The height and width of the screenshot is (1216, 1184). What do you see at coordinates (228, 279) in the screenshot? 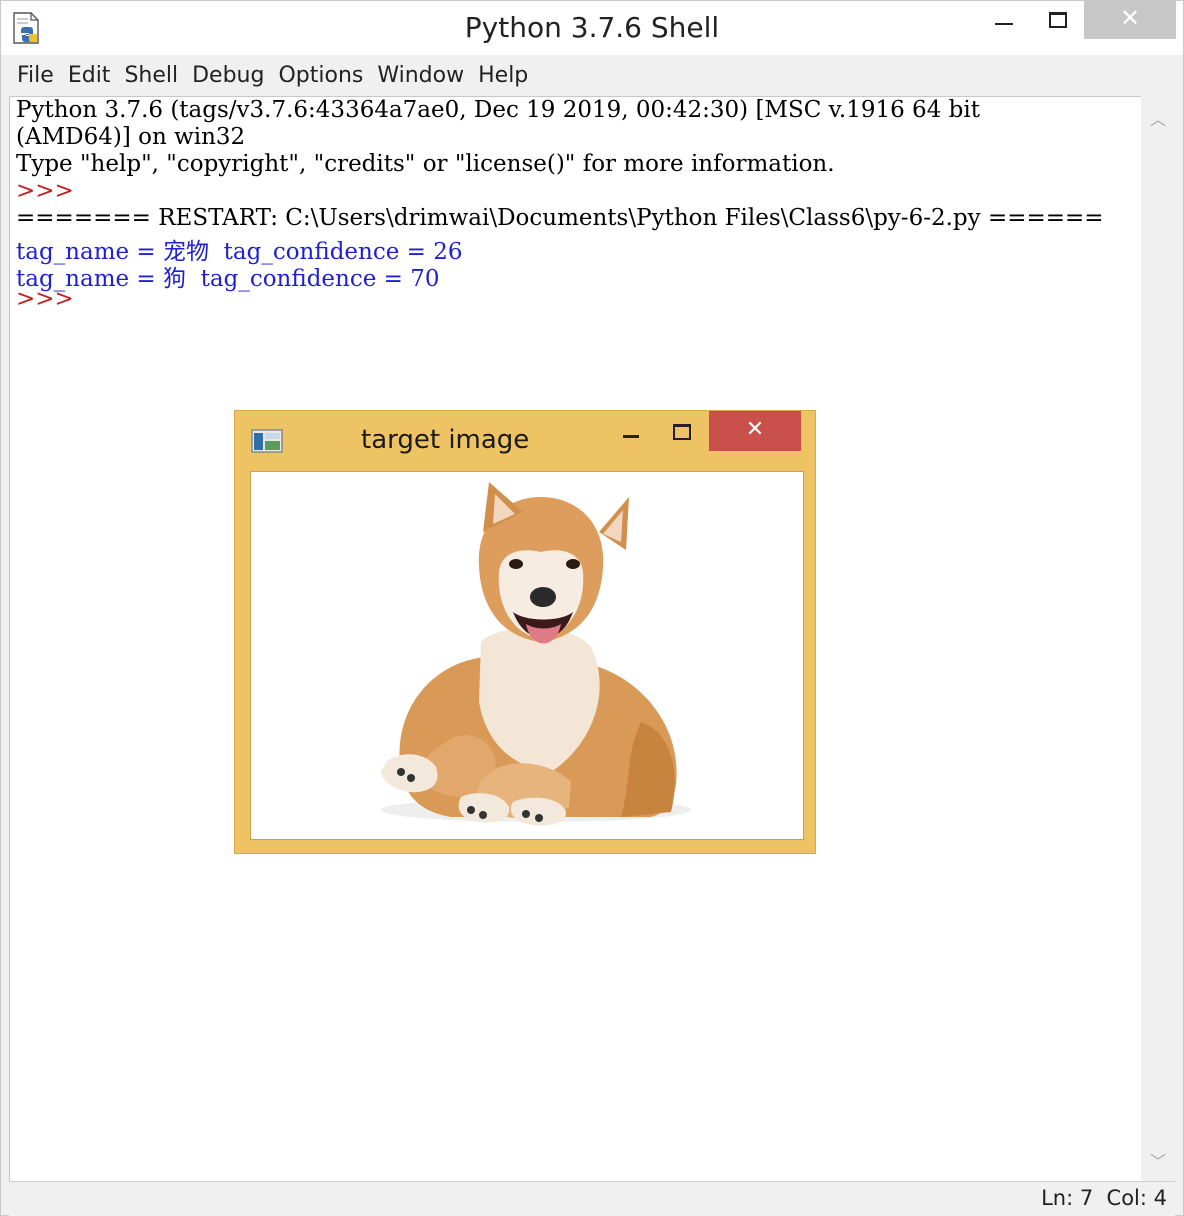
I see `output-line: tag_name = 狗 tag_confidence = 70` at bounding box center [228, 279].